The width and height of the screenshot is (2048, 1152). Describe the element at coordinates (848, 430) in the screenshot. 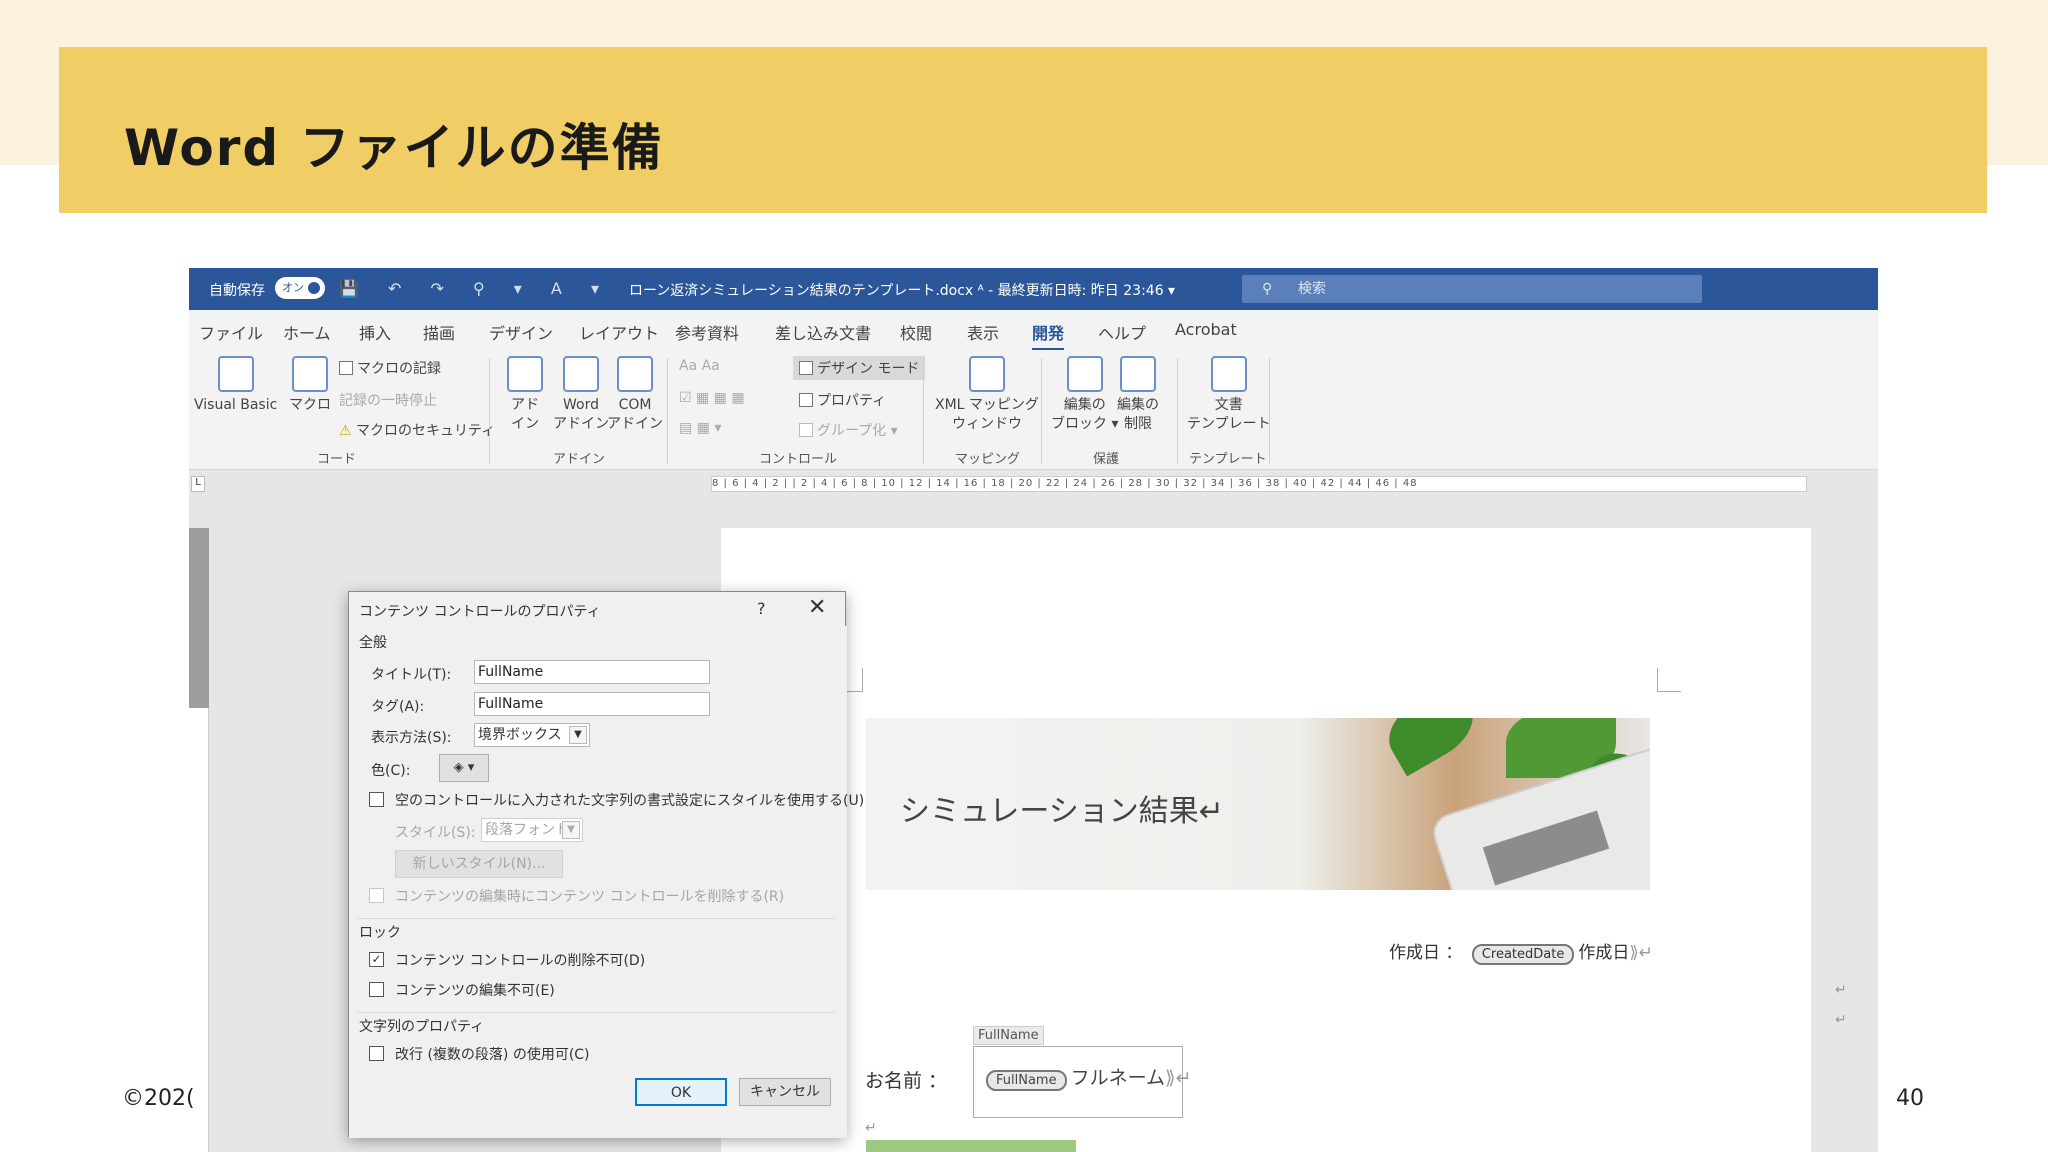

I see `group-button: グループ化 ▾` at that location.